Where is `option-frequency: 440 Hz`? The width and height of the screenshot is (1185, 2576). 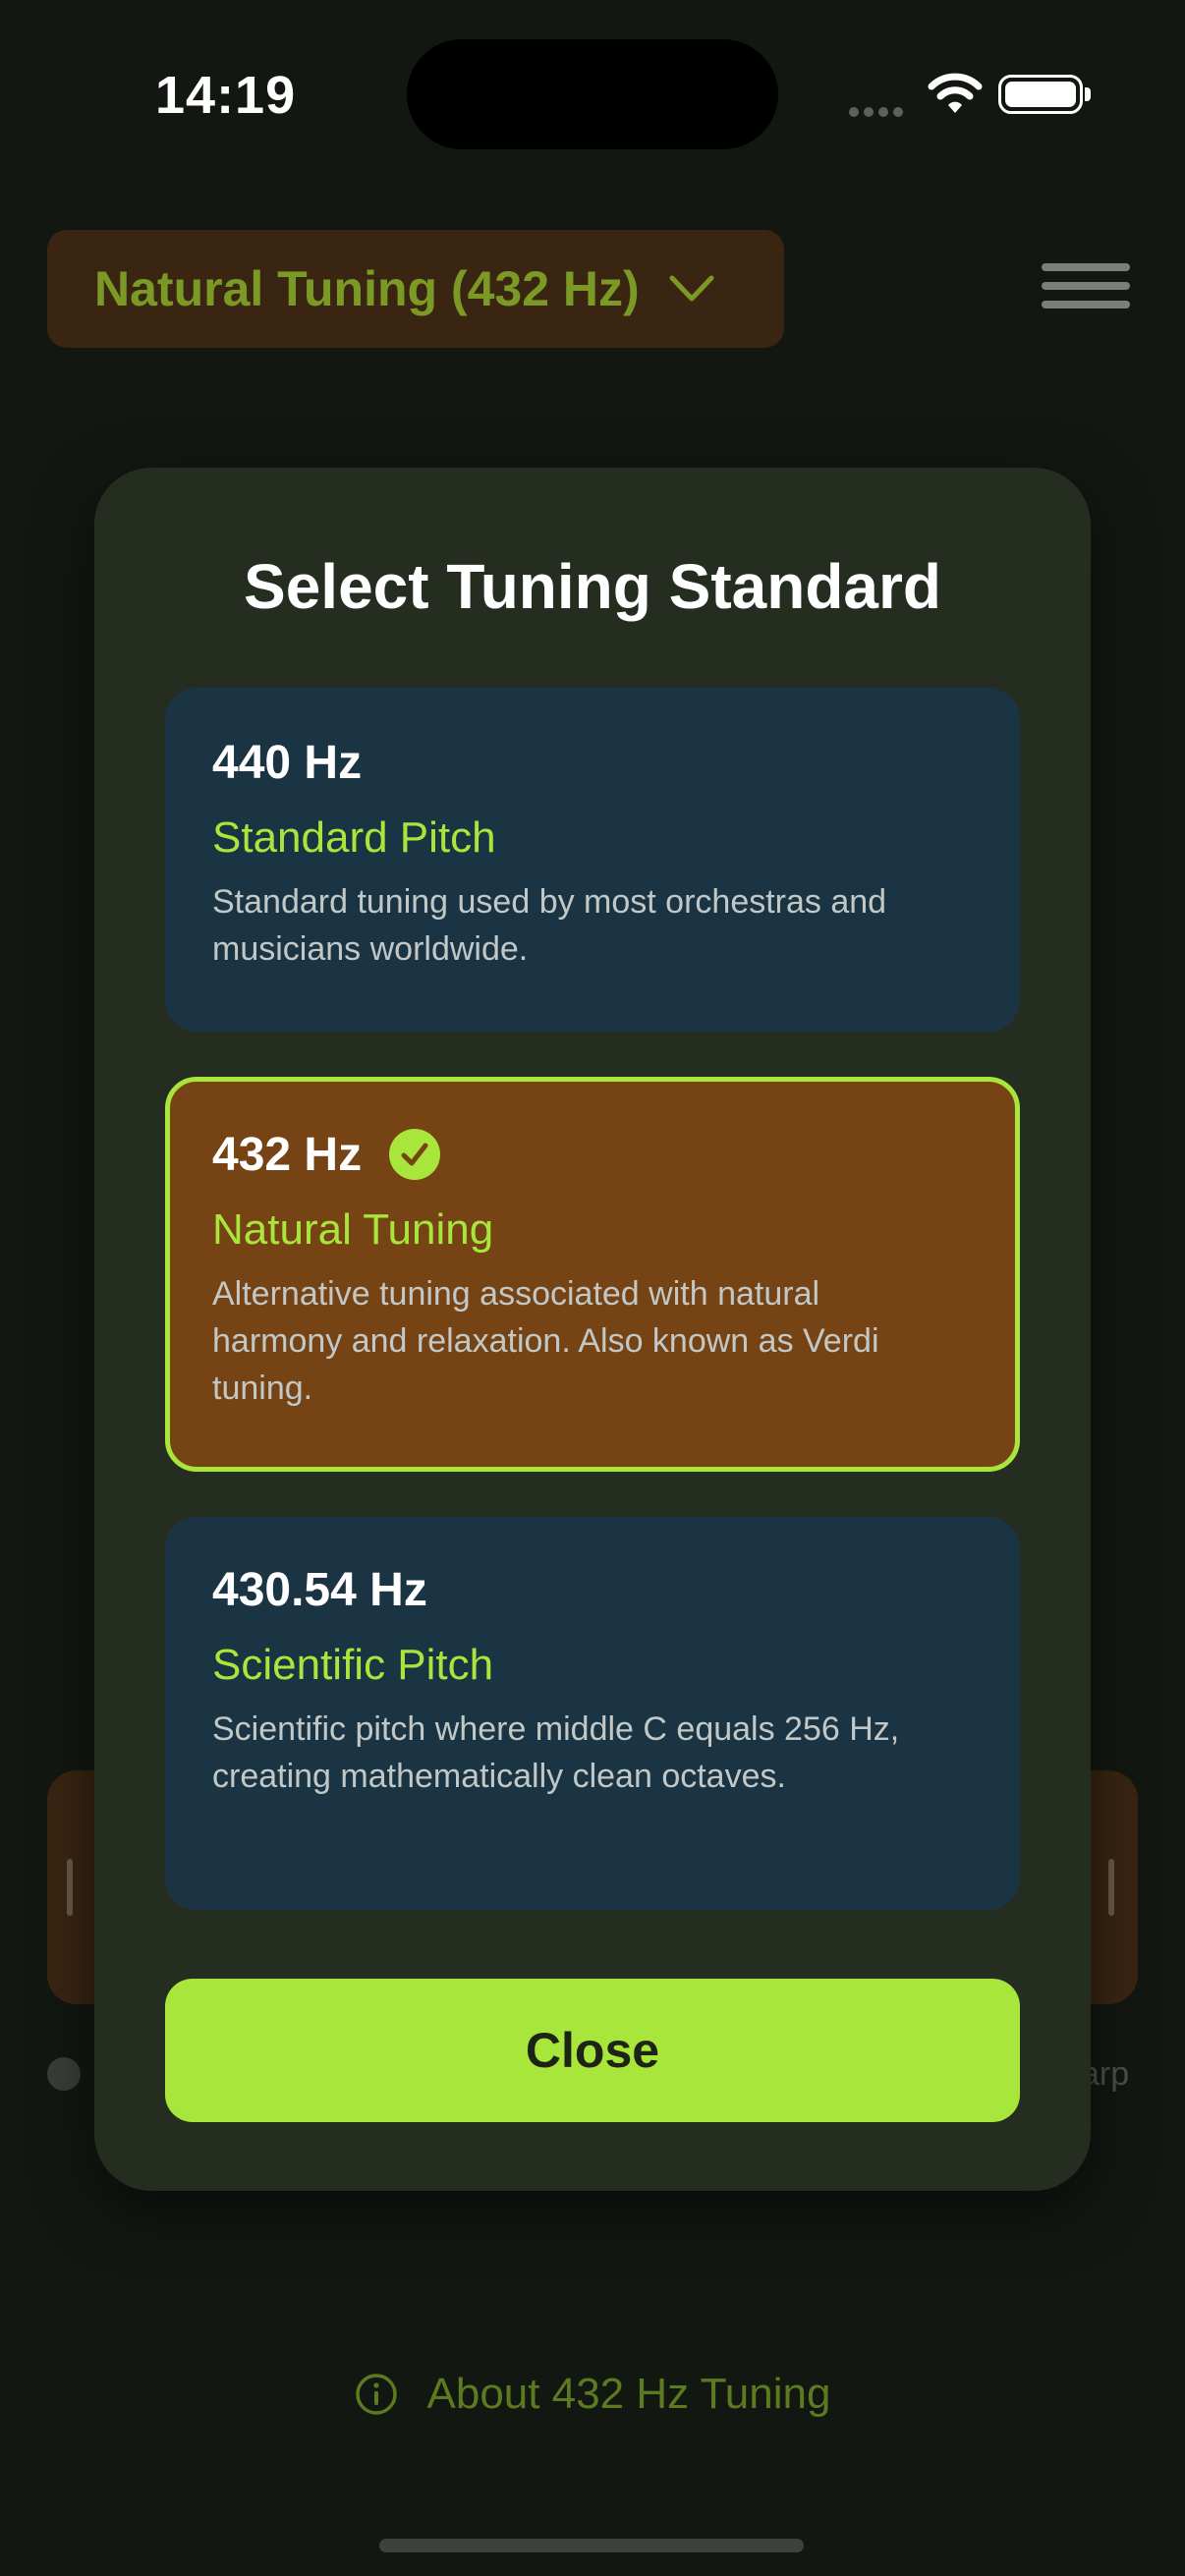
option-frequency: 440 Hz is located at coordinates (288, 762).